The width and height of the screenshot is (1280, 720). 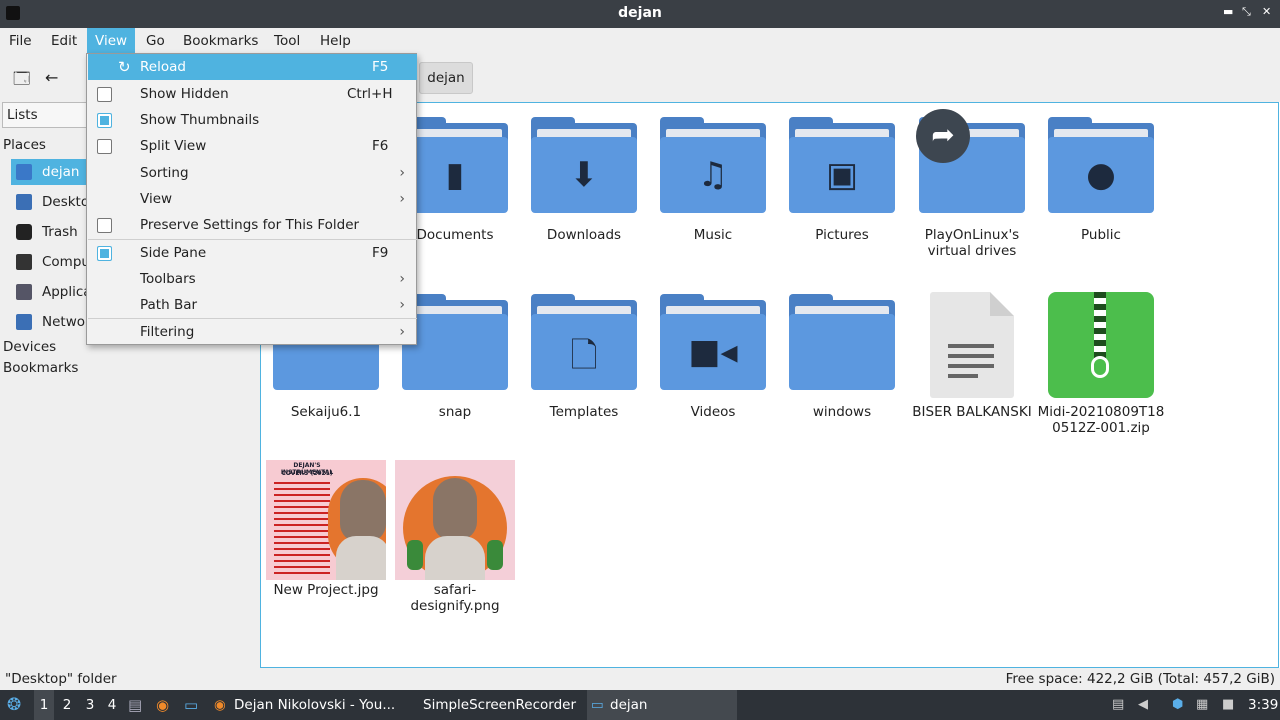 I want to click on menu-item-sorting: Sorting ›, so click(x=252, y=173).